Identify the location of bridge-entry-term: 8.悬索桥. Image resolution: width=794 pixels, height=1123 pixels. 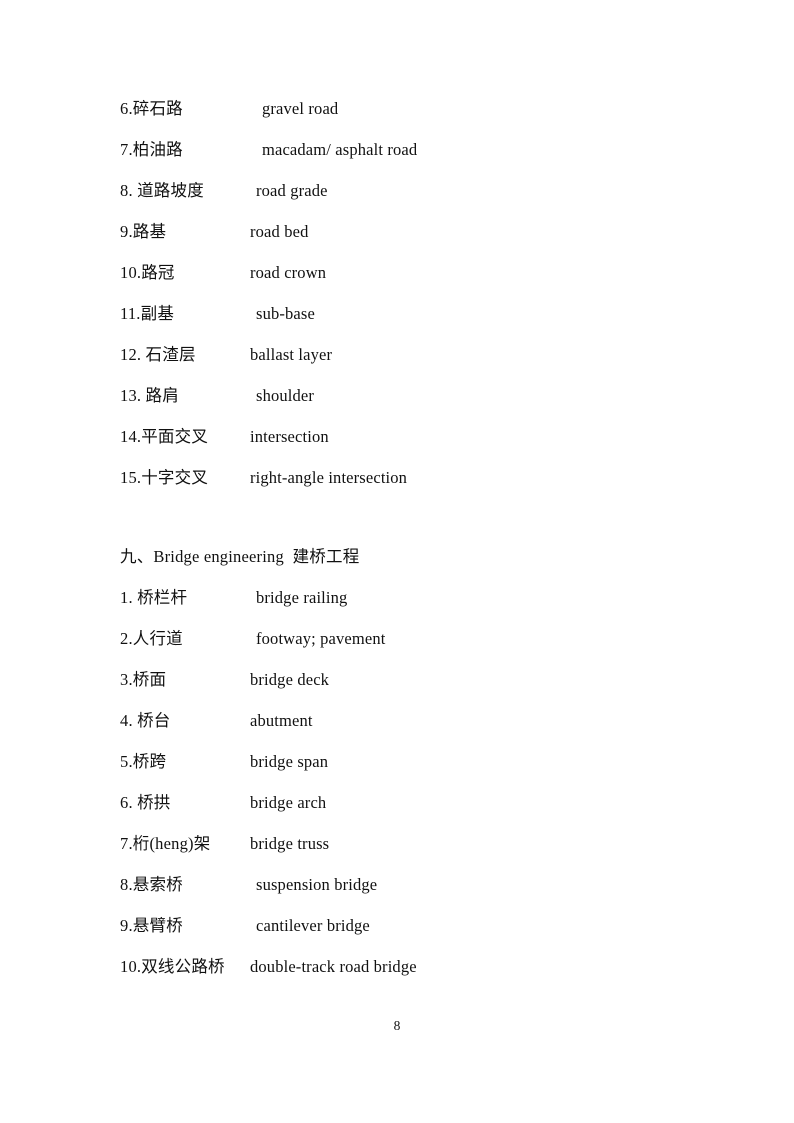
(151, 884).